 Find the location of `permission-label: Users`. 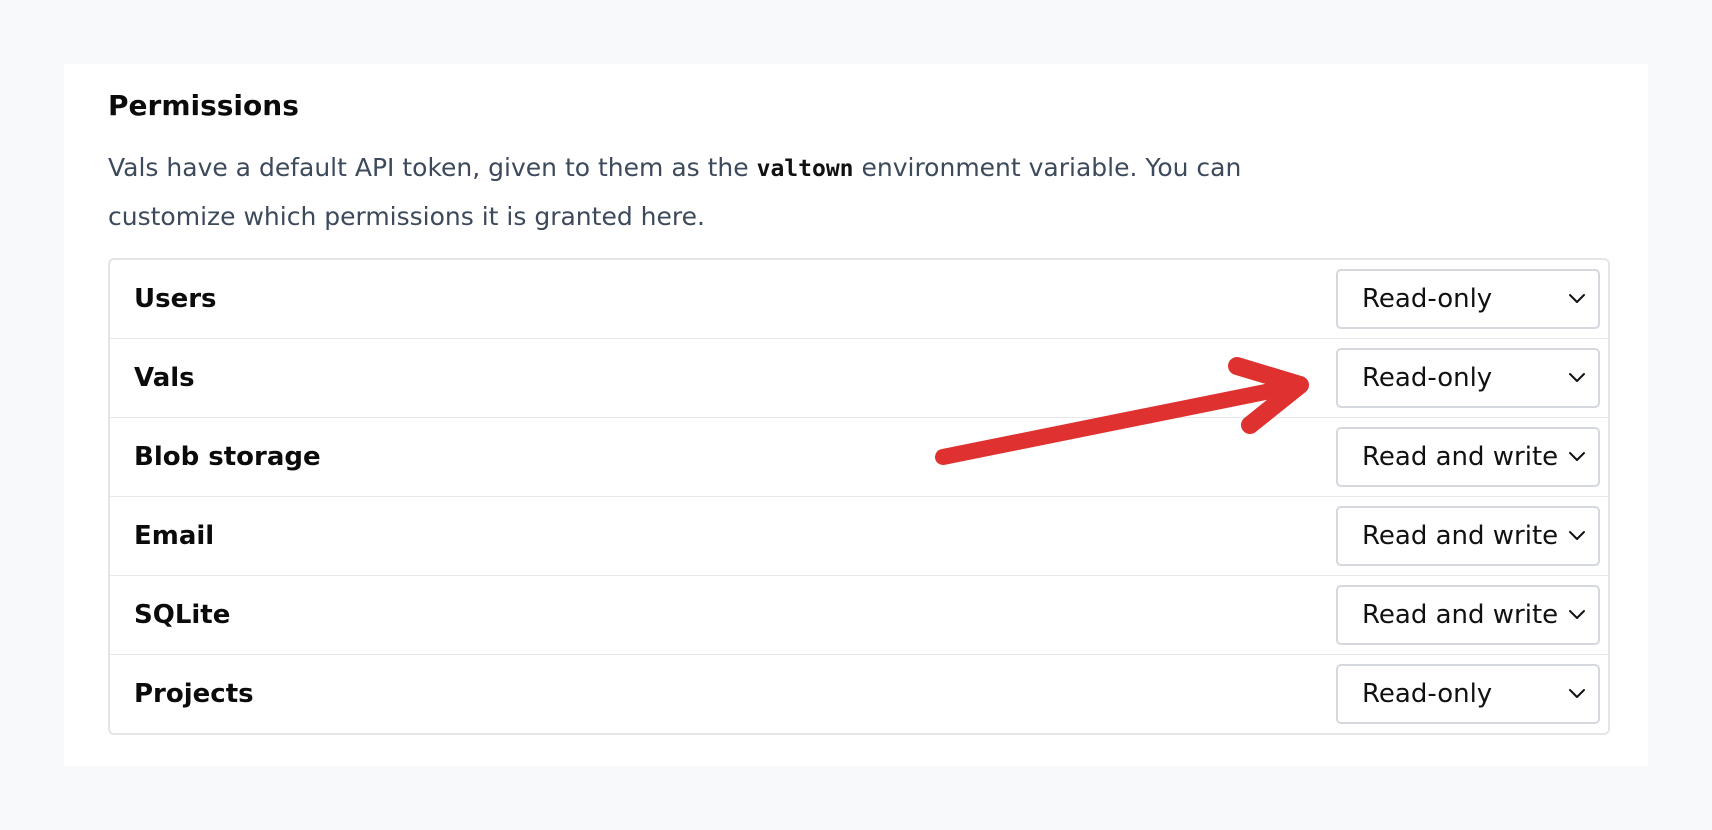

permission-label: Users is located at coordinates (175, 299).